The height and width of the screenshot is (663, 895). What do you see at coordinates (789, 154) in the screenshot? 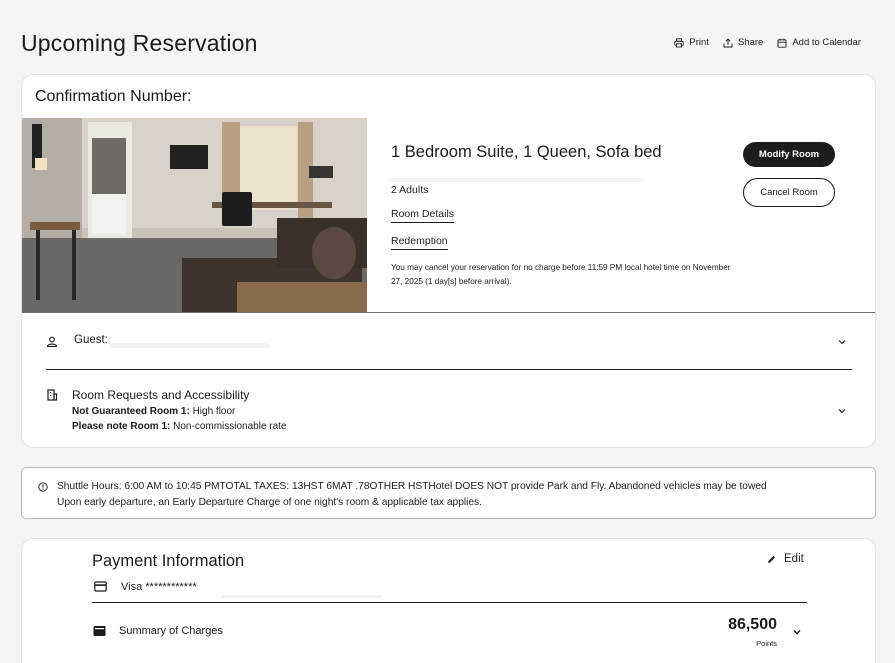
I see `modify-room-button: Modify Room` at bounding box center [789, 154].